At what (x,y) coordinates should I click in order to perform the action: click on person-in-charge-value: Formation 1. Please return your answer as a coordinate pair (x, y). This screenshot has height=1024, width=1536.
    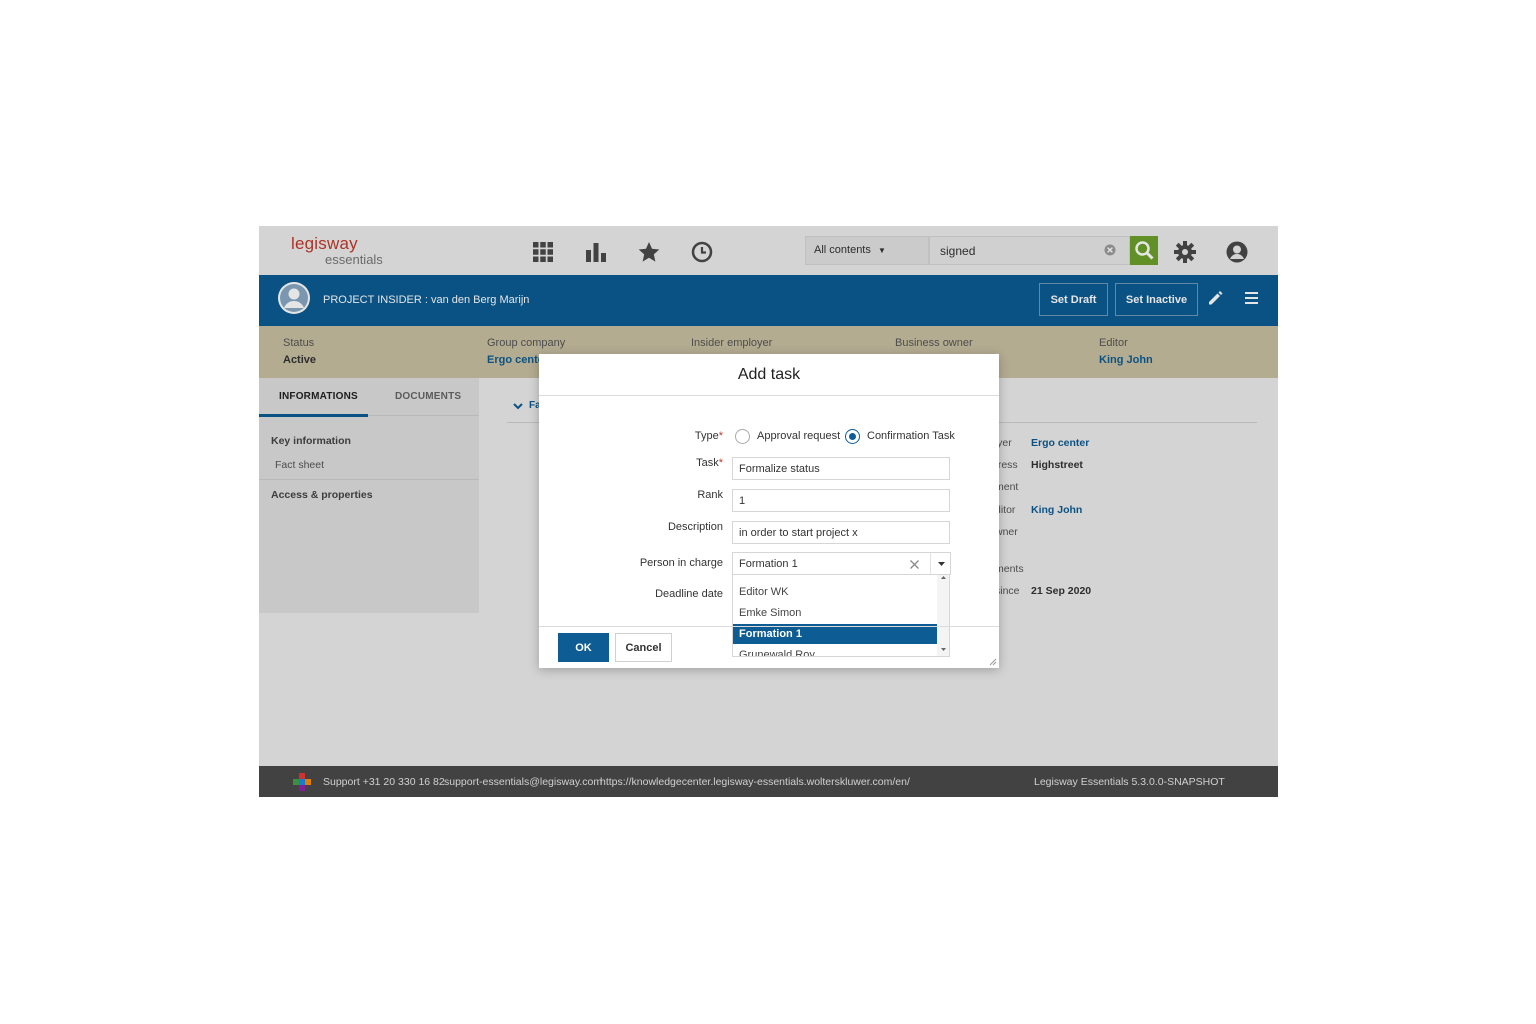
    Looking at the image, I should click on (768, 564).